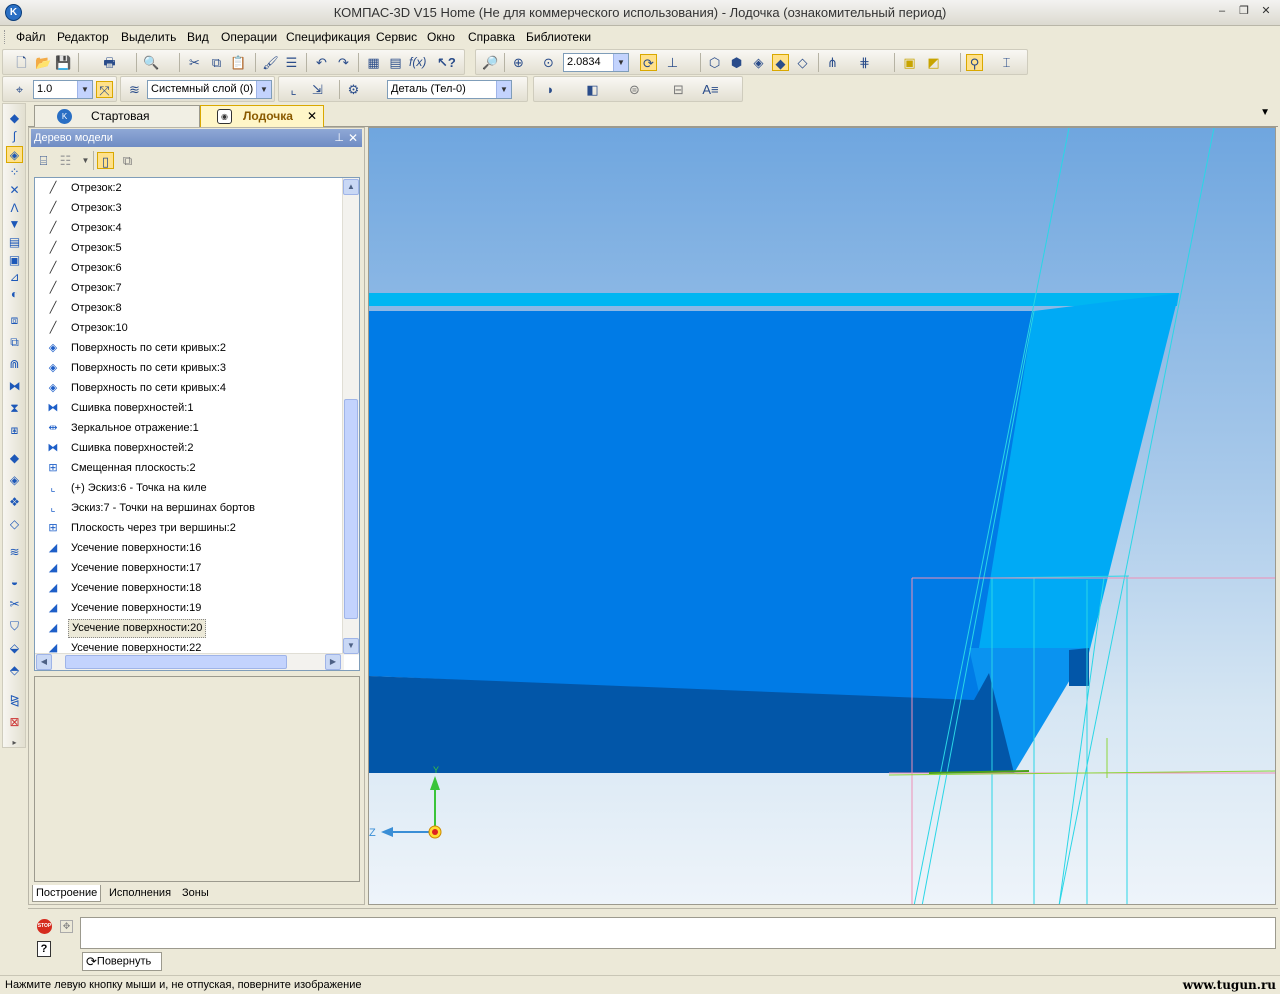 This screenshot has width=1280, height=994. I want to click on offset-surface-icon: ◈, so click(14, 480).